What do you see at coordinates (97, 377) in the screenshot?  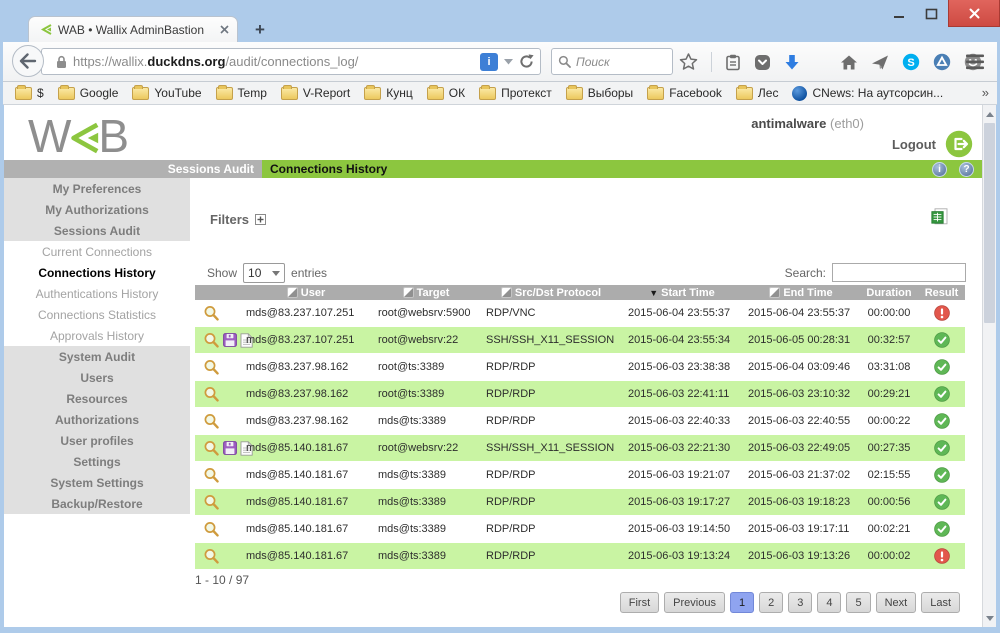 I see `sidebar-item-users: Users` at bounding box center [97, 377].